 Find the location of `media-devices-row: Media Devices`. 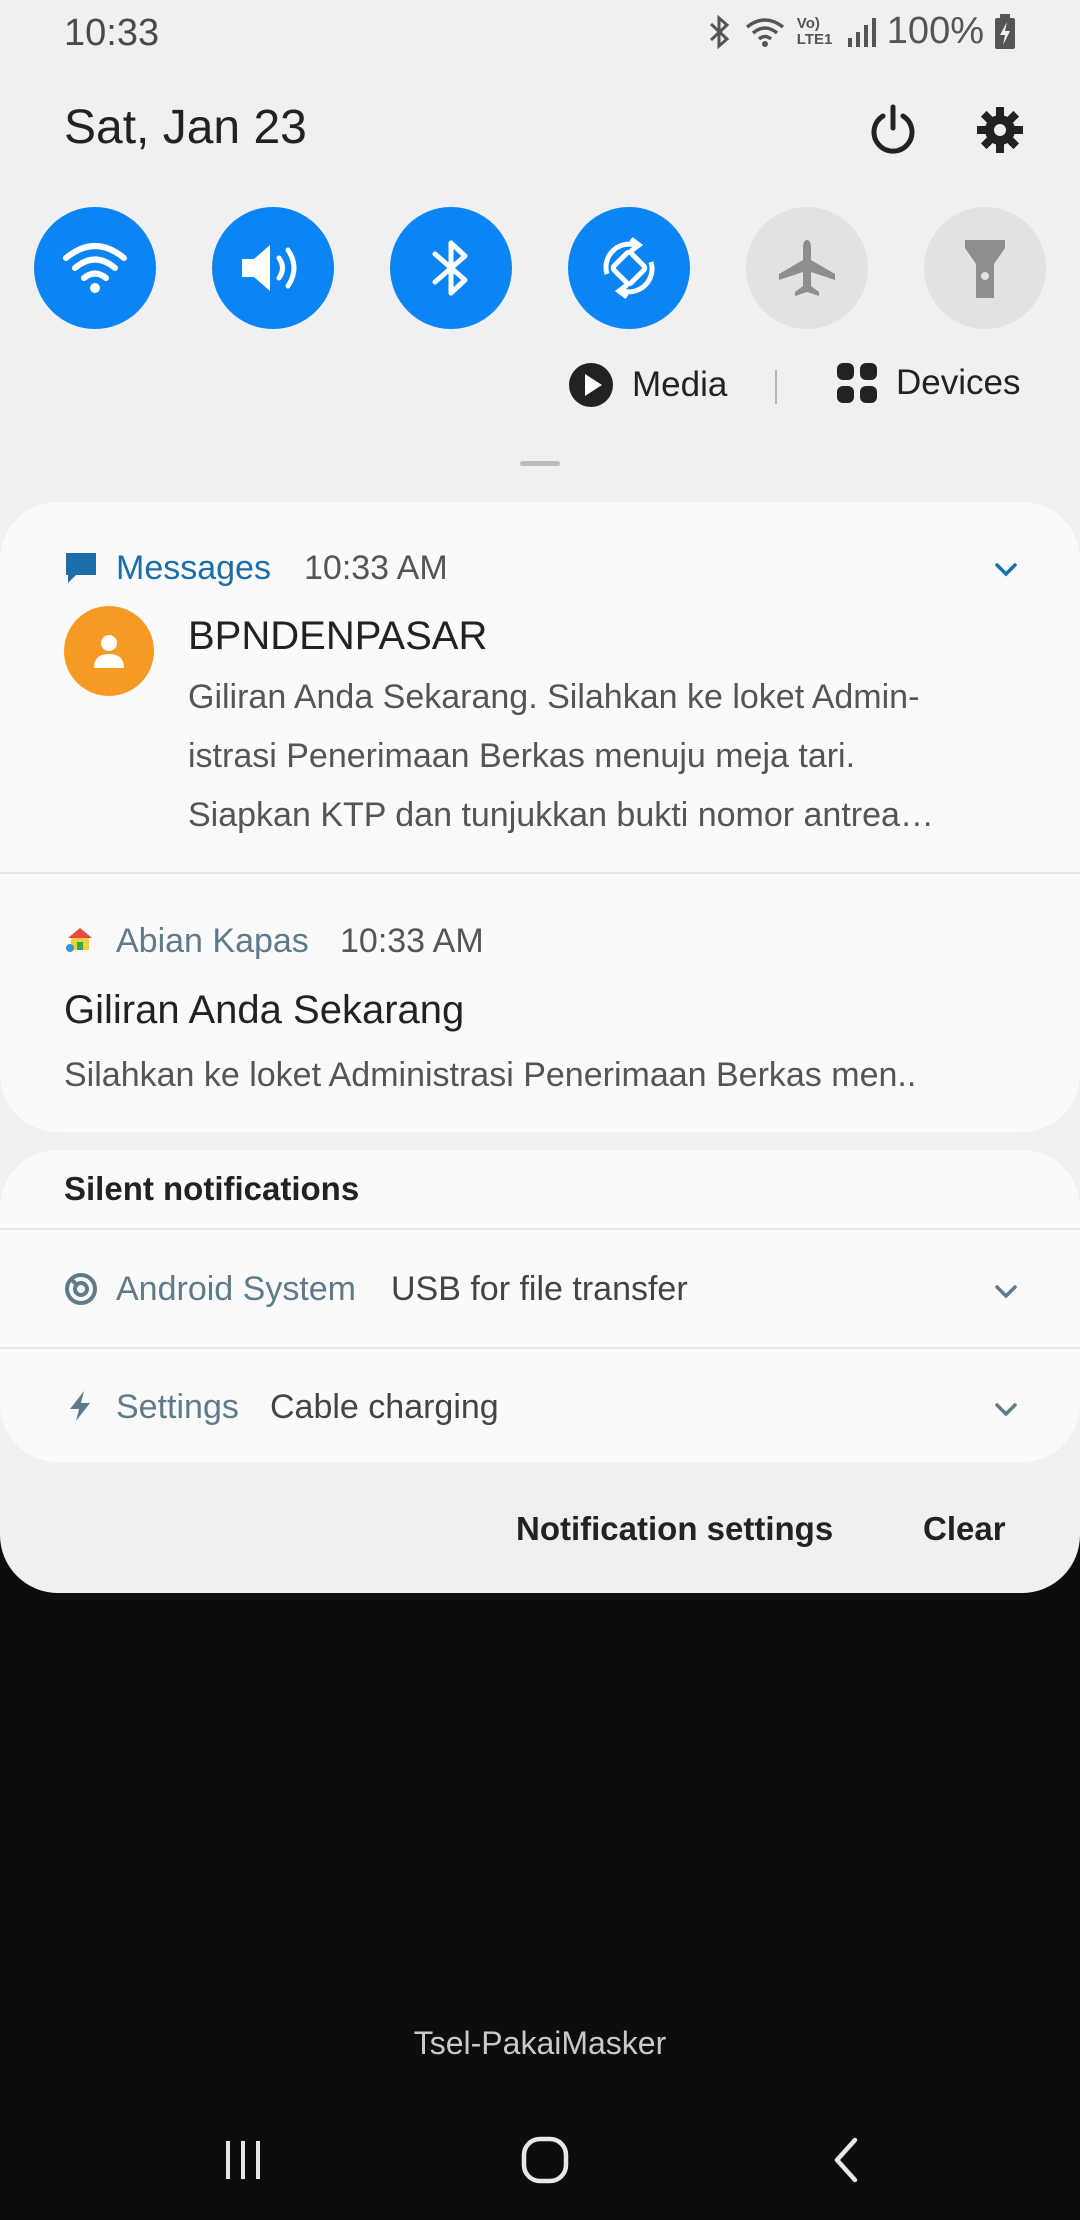

media-devices-row: Media Devices is located at coordinates (540, 392).